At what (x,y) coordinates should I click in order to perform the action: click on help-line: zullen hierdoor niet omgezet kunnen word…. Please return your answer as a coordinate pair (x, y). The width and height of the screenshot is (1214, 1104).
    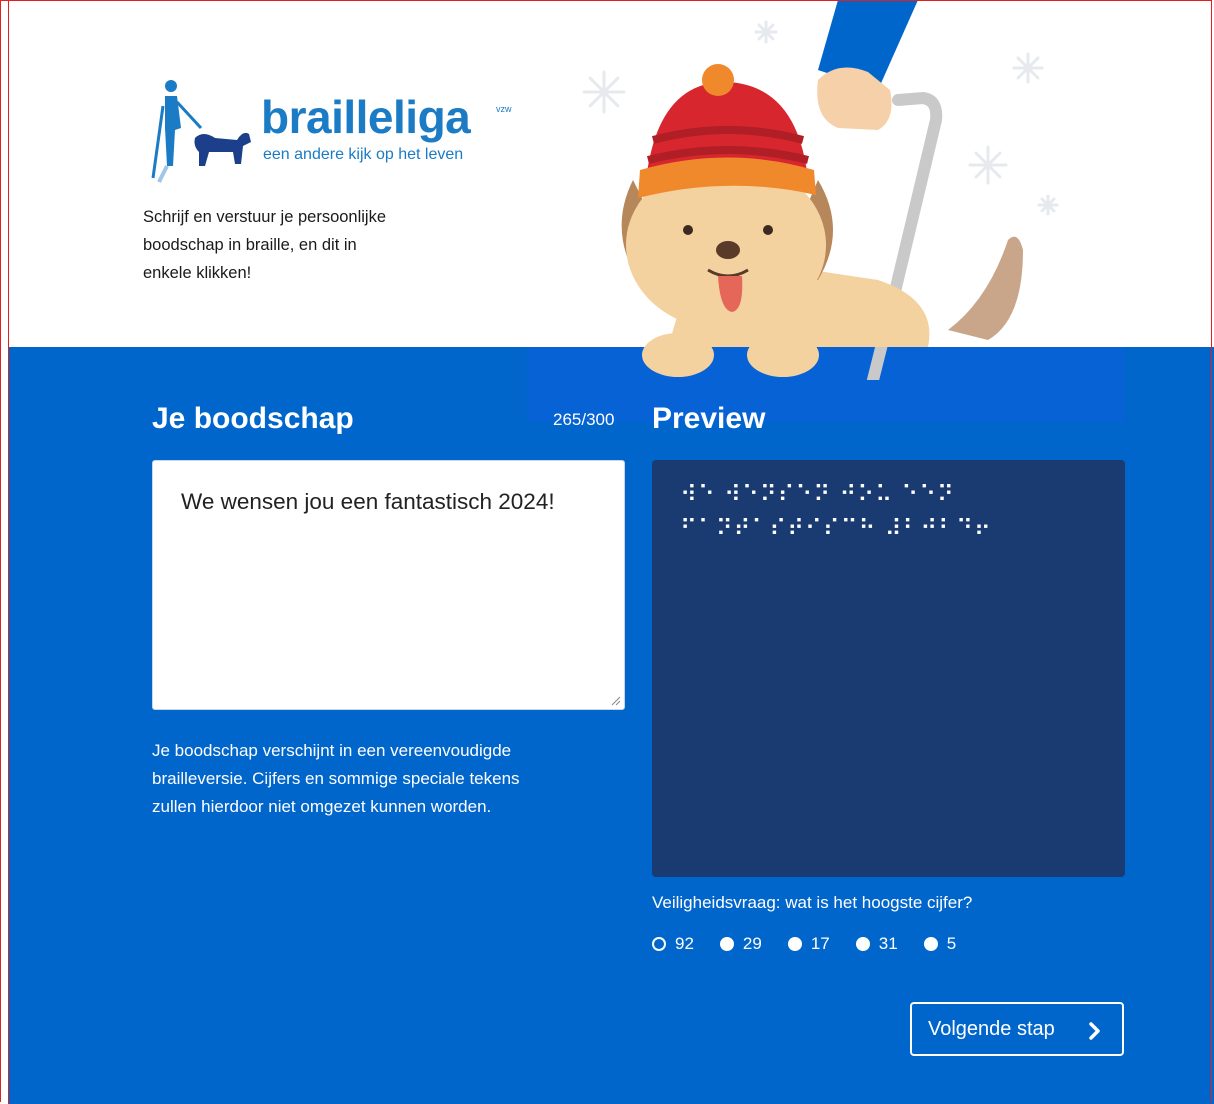
    Looking at the image, I should click on (322, 806).